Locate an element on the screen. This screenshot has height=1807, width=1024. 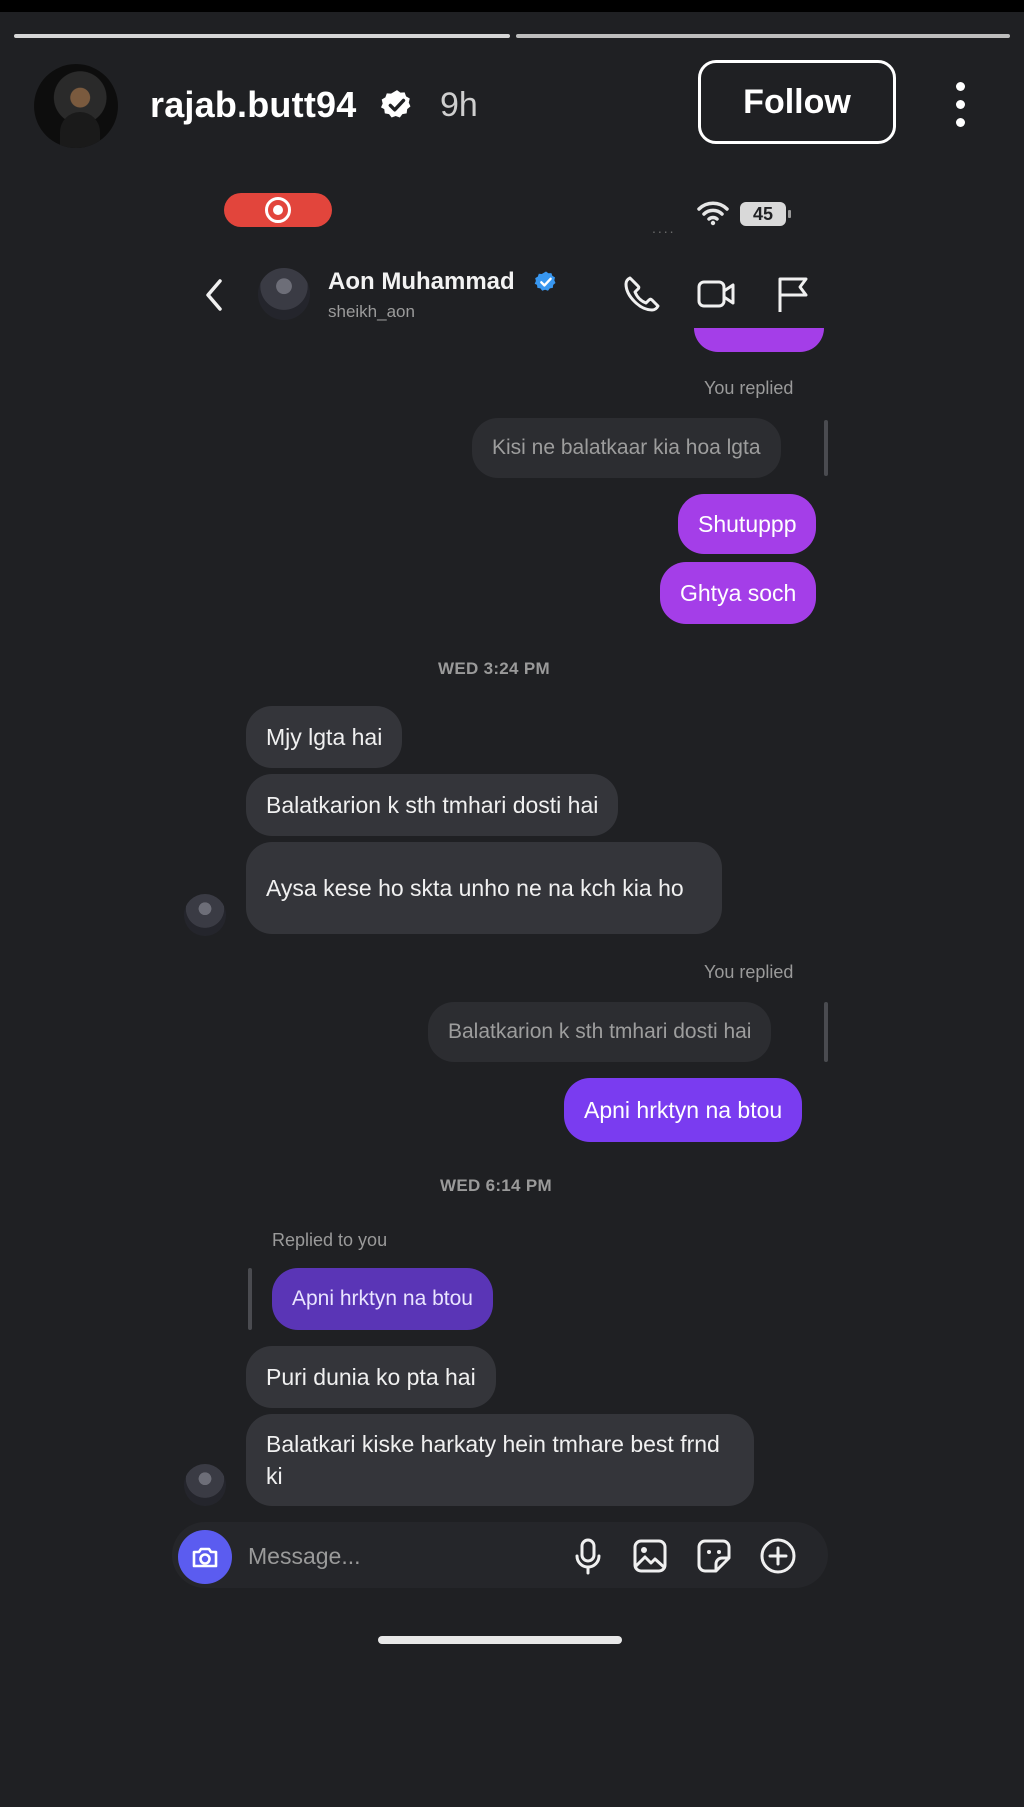
chat-verified-icon is located at coordinates (545, 281).